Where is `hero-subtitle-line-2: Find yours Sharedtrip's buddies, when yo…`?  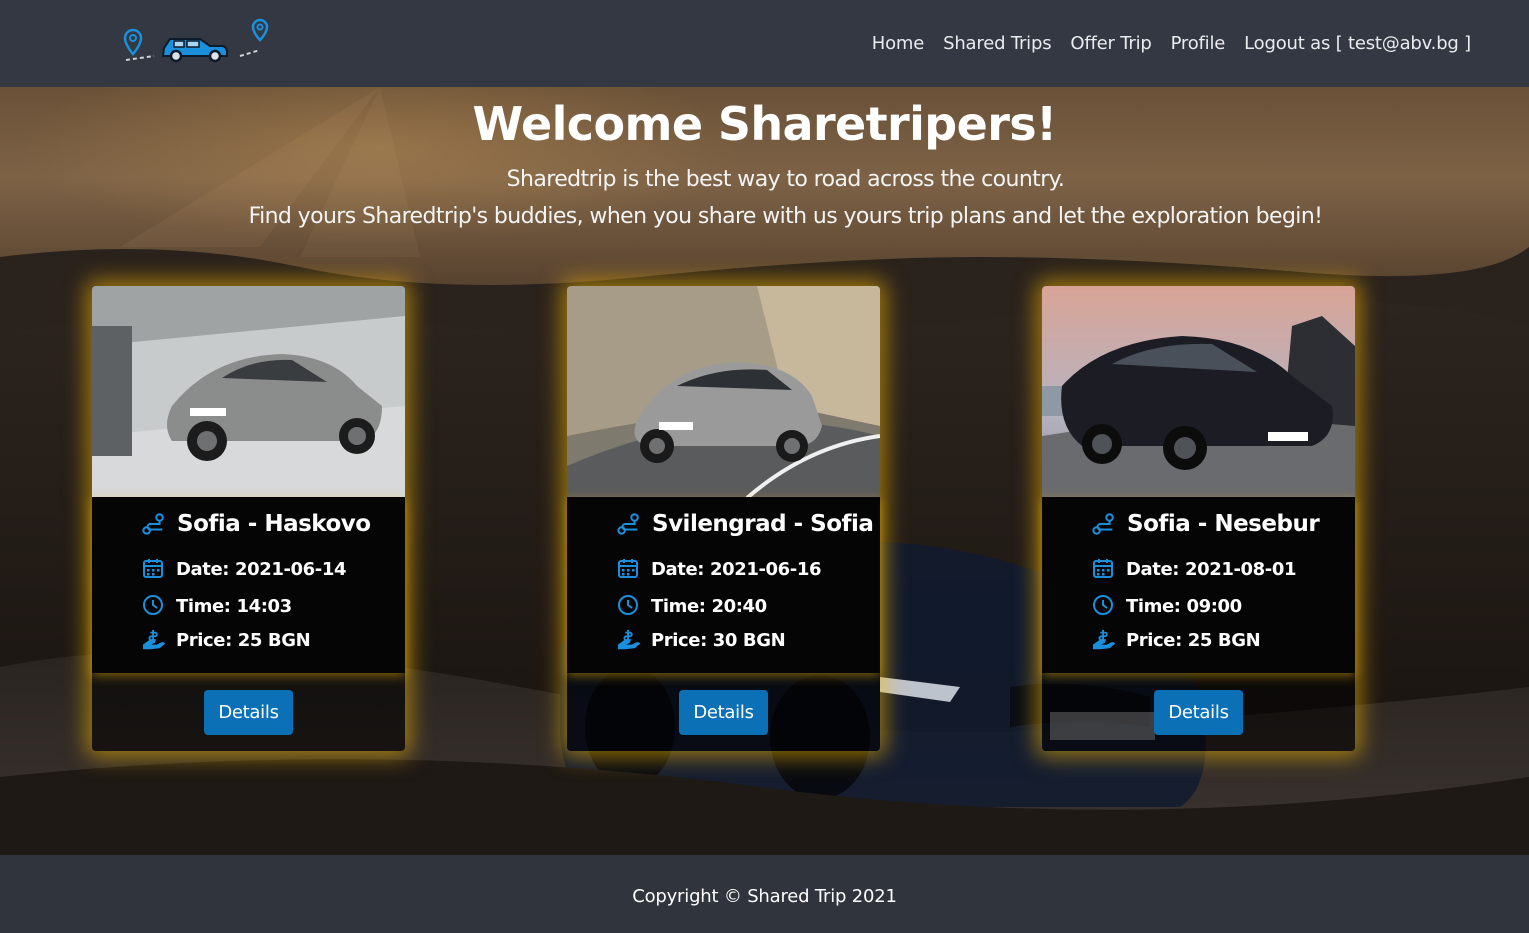 hero-subtitle-line-2: Find yours Sharedtrip's buddies, when yo… is located at coordinates (785, 216).